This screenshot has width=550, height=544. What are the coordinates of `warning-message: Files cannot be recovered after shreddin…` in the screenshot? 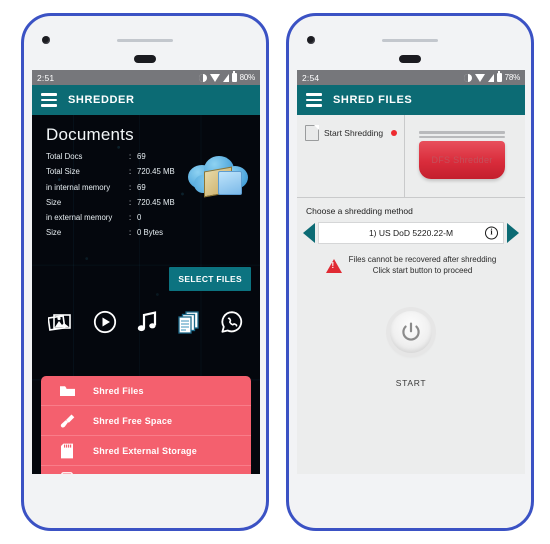 It's located at (411, 266).